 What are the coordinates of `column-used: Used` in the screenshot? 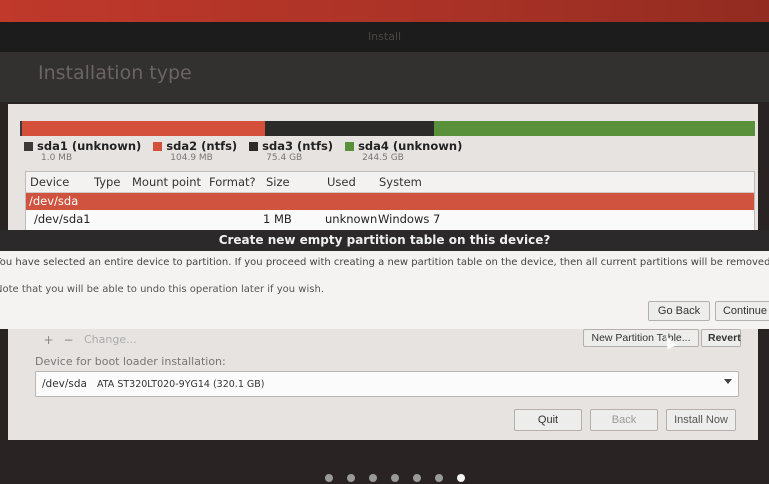 It's located at (341, 182).